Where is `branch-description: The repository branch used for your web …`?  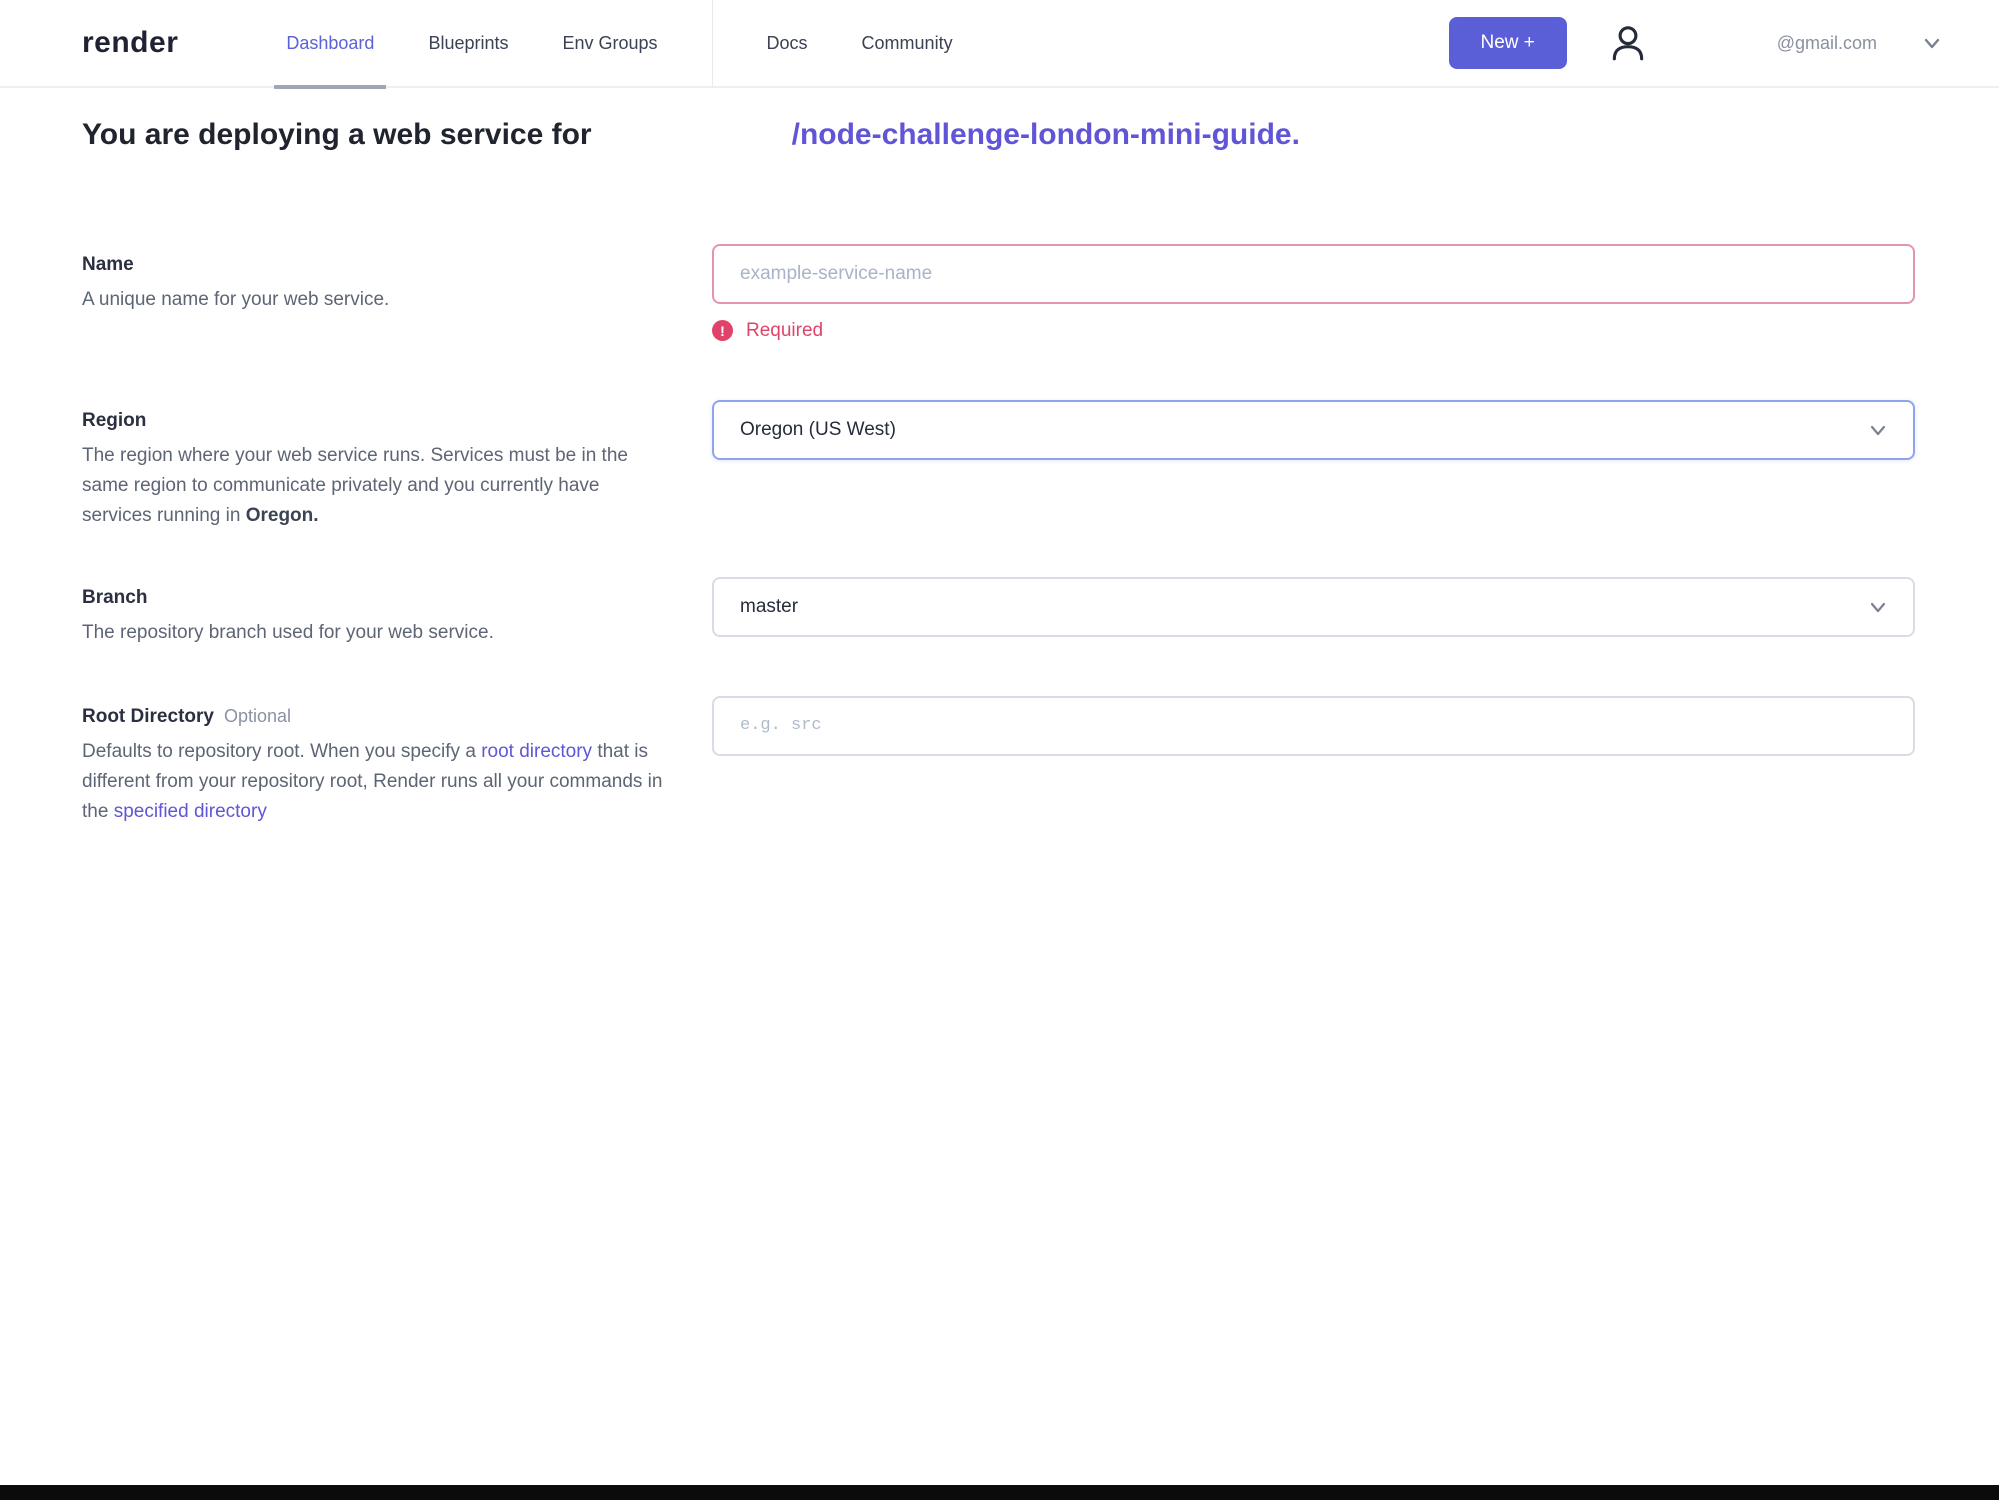 branch-description: The repository branch used for your web … is located at coordinates (288, 632).